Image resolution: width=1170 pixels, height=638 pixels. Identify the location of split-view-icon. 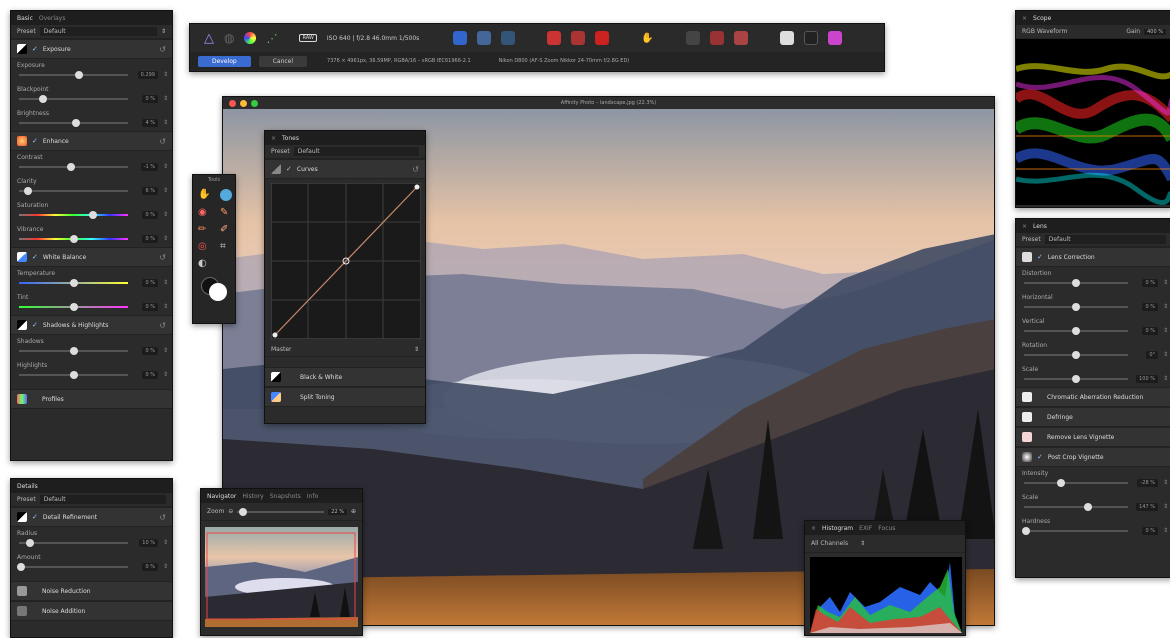
(484, 38).